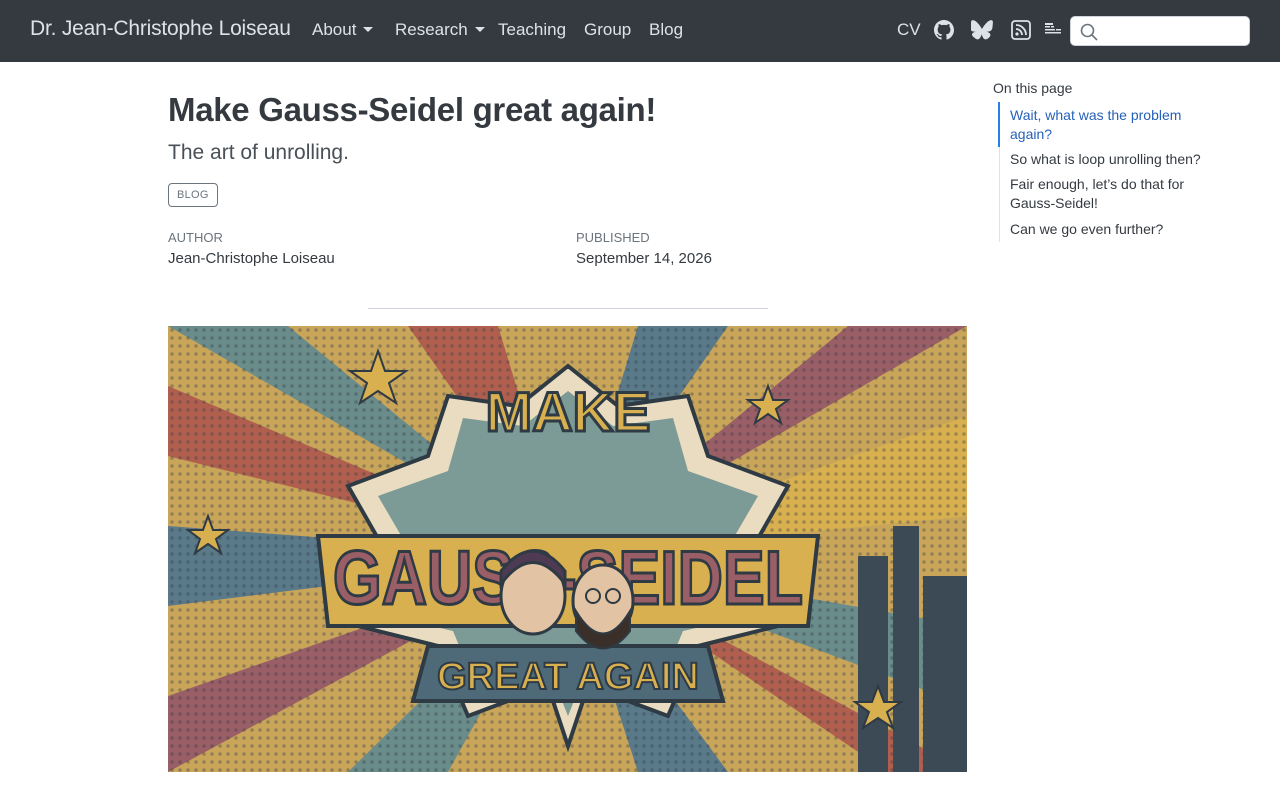  I want to click on search-input, so click(1173, 31).